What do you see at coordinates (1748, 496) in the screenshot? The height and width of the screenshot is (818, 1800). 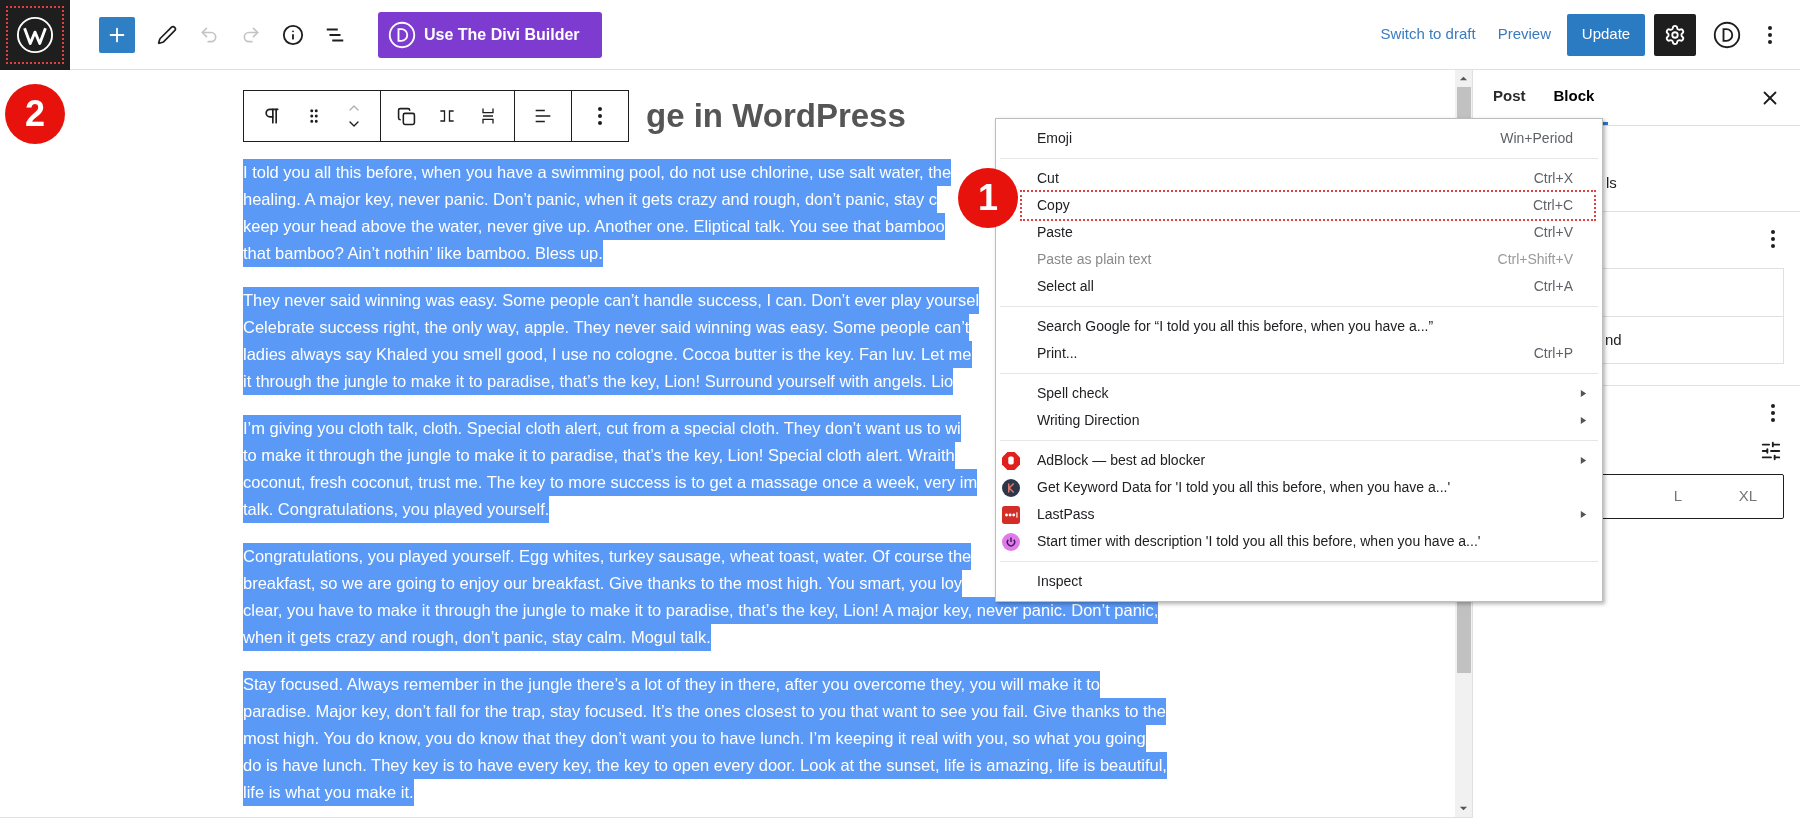 I see `size-option: XL` at bounding box center [1748, 496].